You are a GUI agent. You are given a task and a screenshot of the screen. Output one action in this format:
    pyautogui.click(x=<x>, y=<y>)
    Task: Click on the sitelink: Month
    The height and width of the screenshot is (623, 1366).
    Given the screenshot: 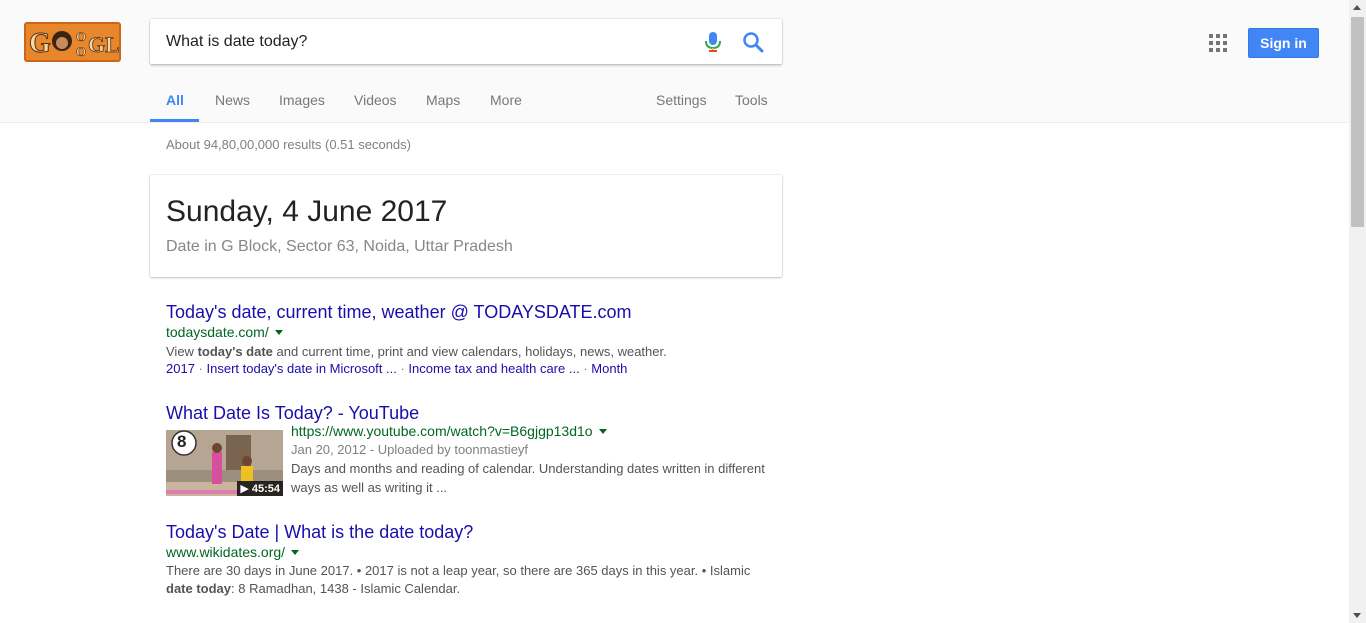 What is the action you would take?
    pyautogui.click(x=609, y=368)
    